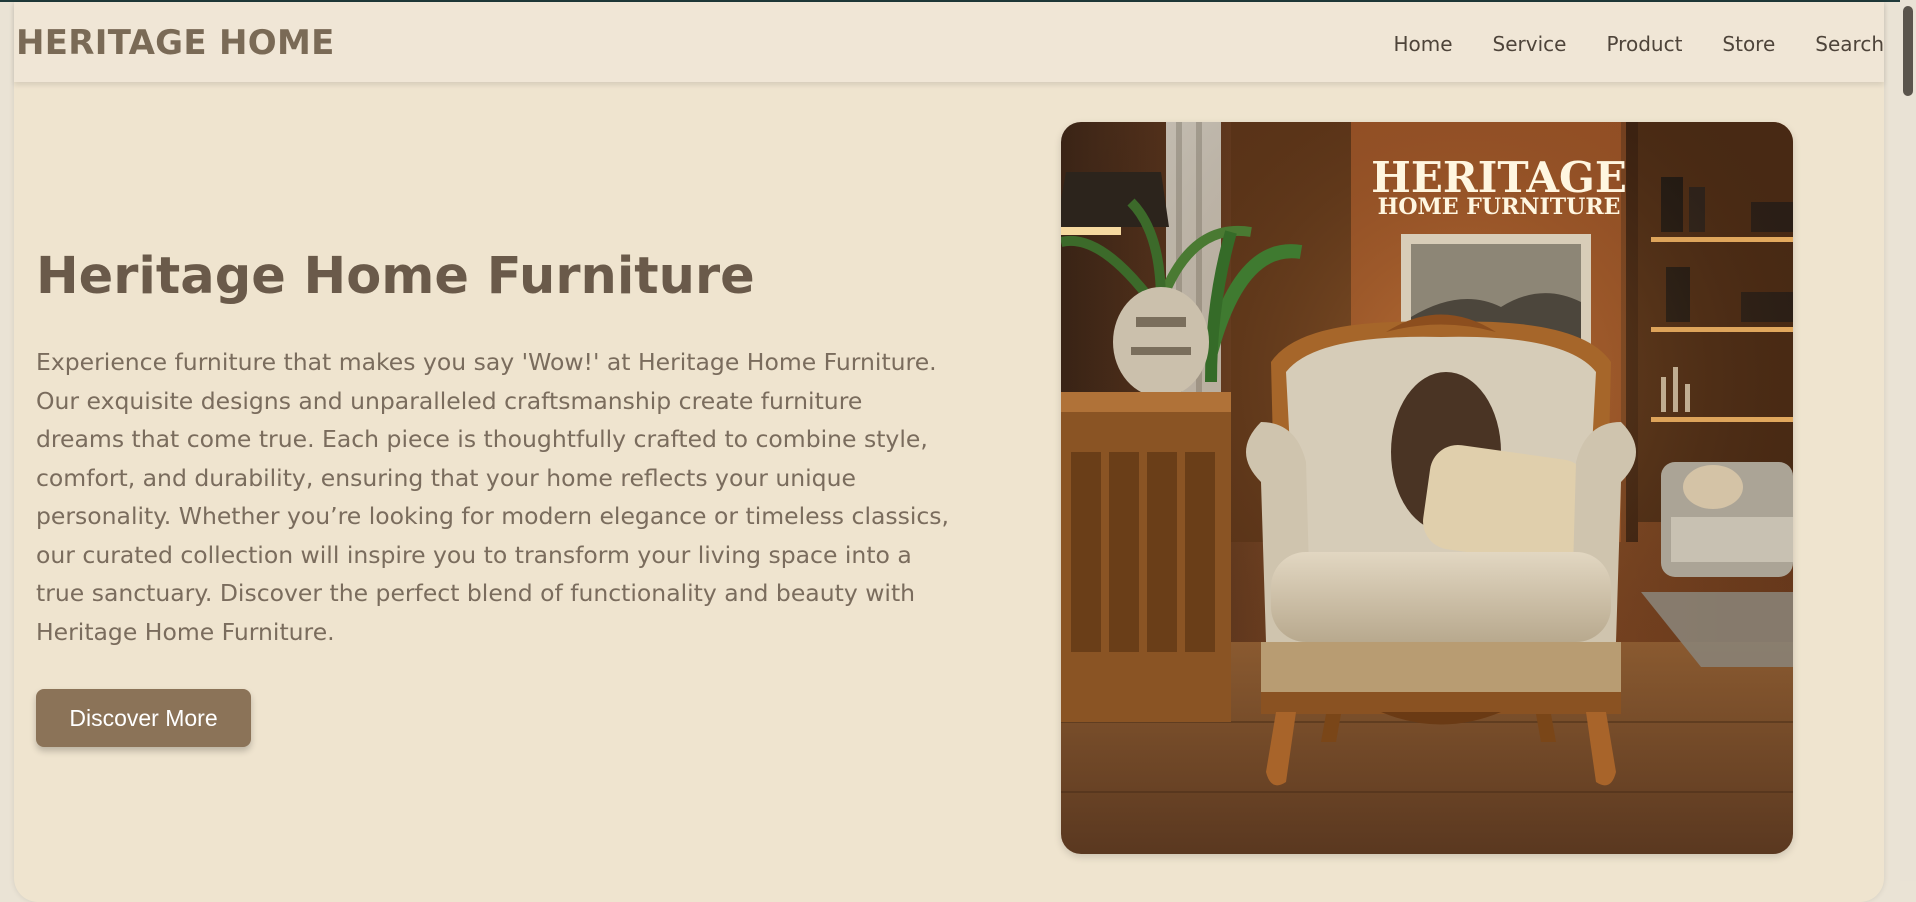 Image resolution: width=1916 pixels, height=902 pixels. What do you see at coordinates (395, 276) in the screenshot?
I see `hero-title: Heritage Home Furniture` at bounding box center [395, 276].